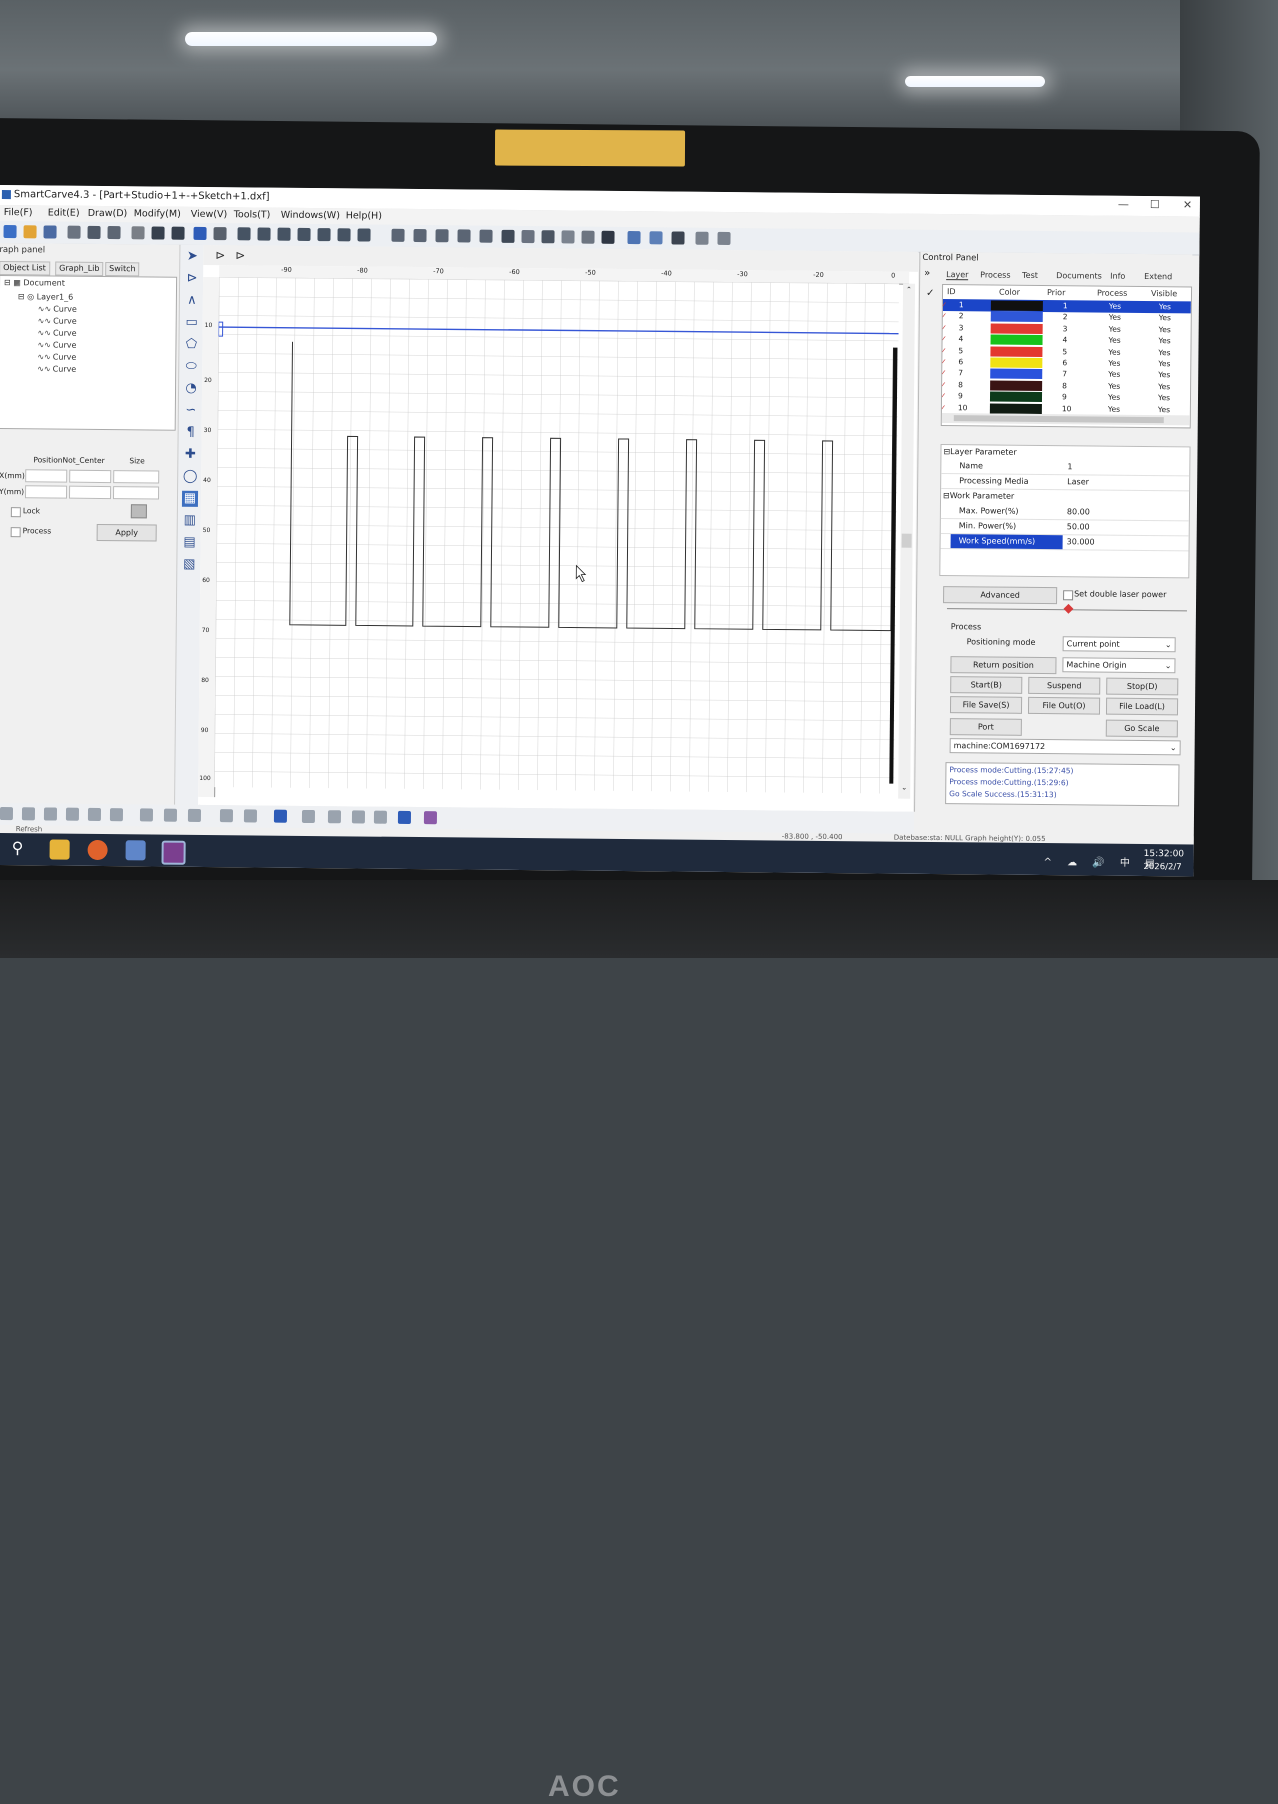 The height and width of the screenshot is (1804, 1278). I want to click on circle-icon: ◯, so click(190, 477).